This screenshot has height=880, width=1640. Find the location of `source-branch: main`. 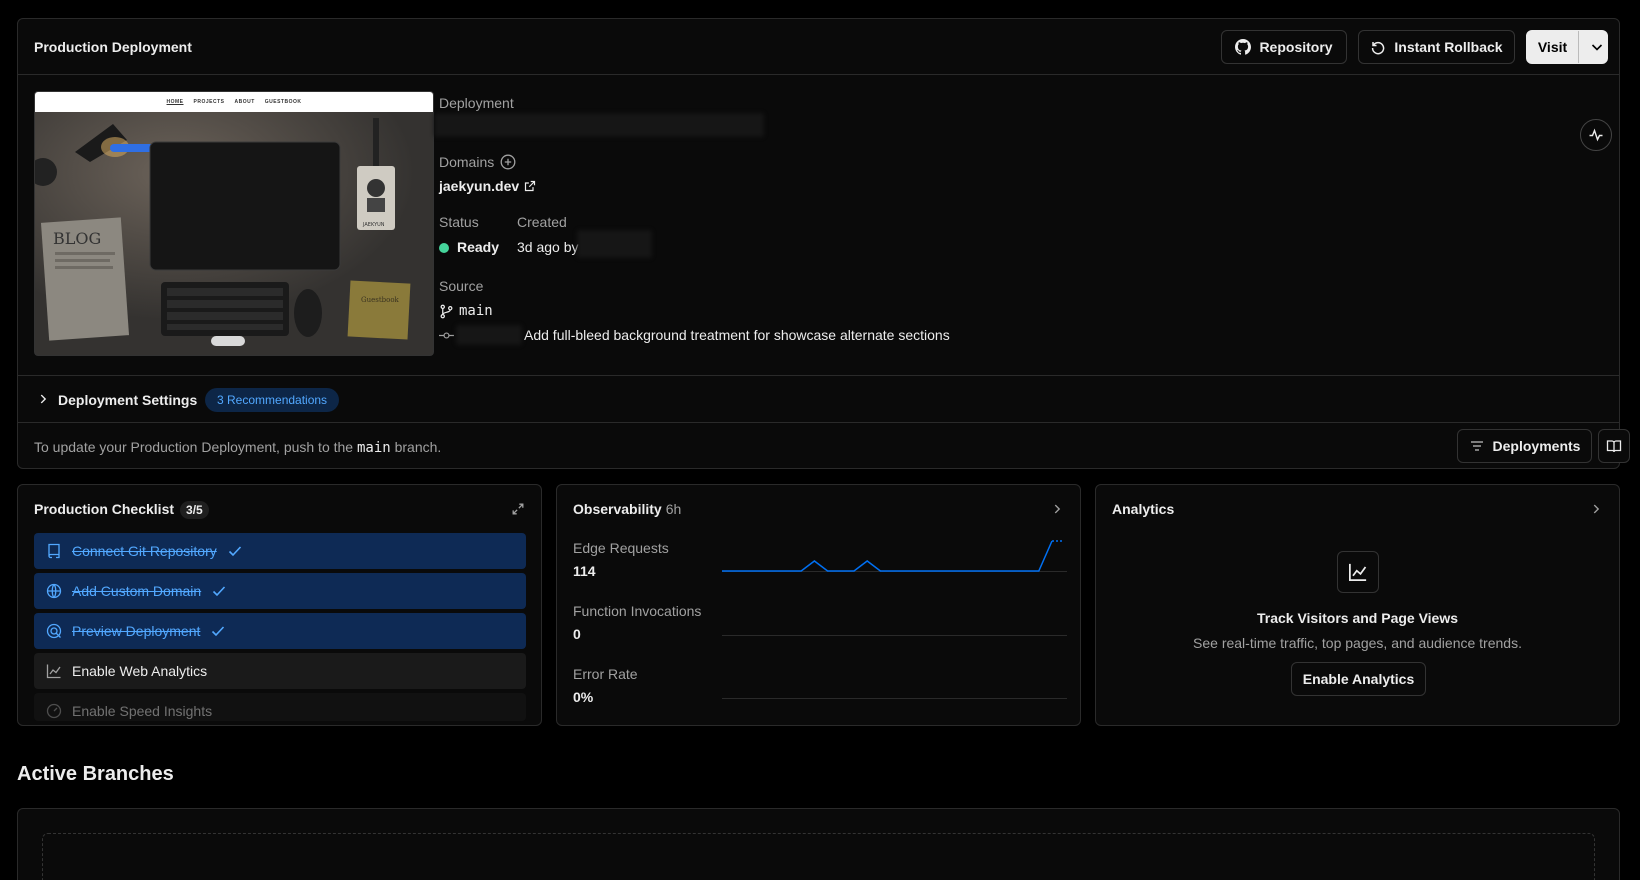

source-branch: main is located at coordinates (466, 311).